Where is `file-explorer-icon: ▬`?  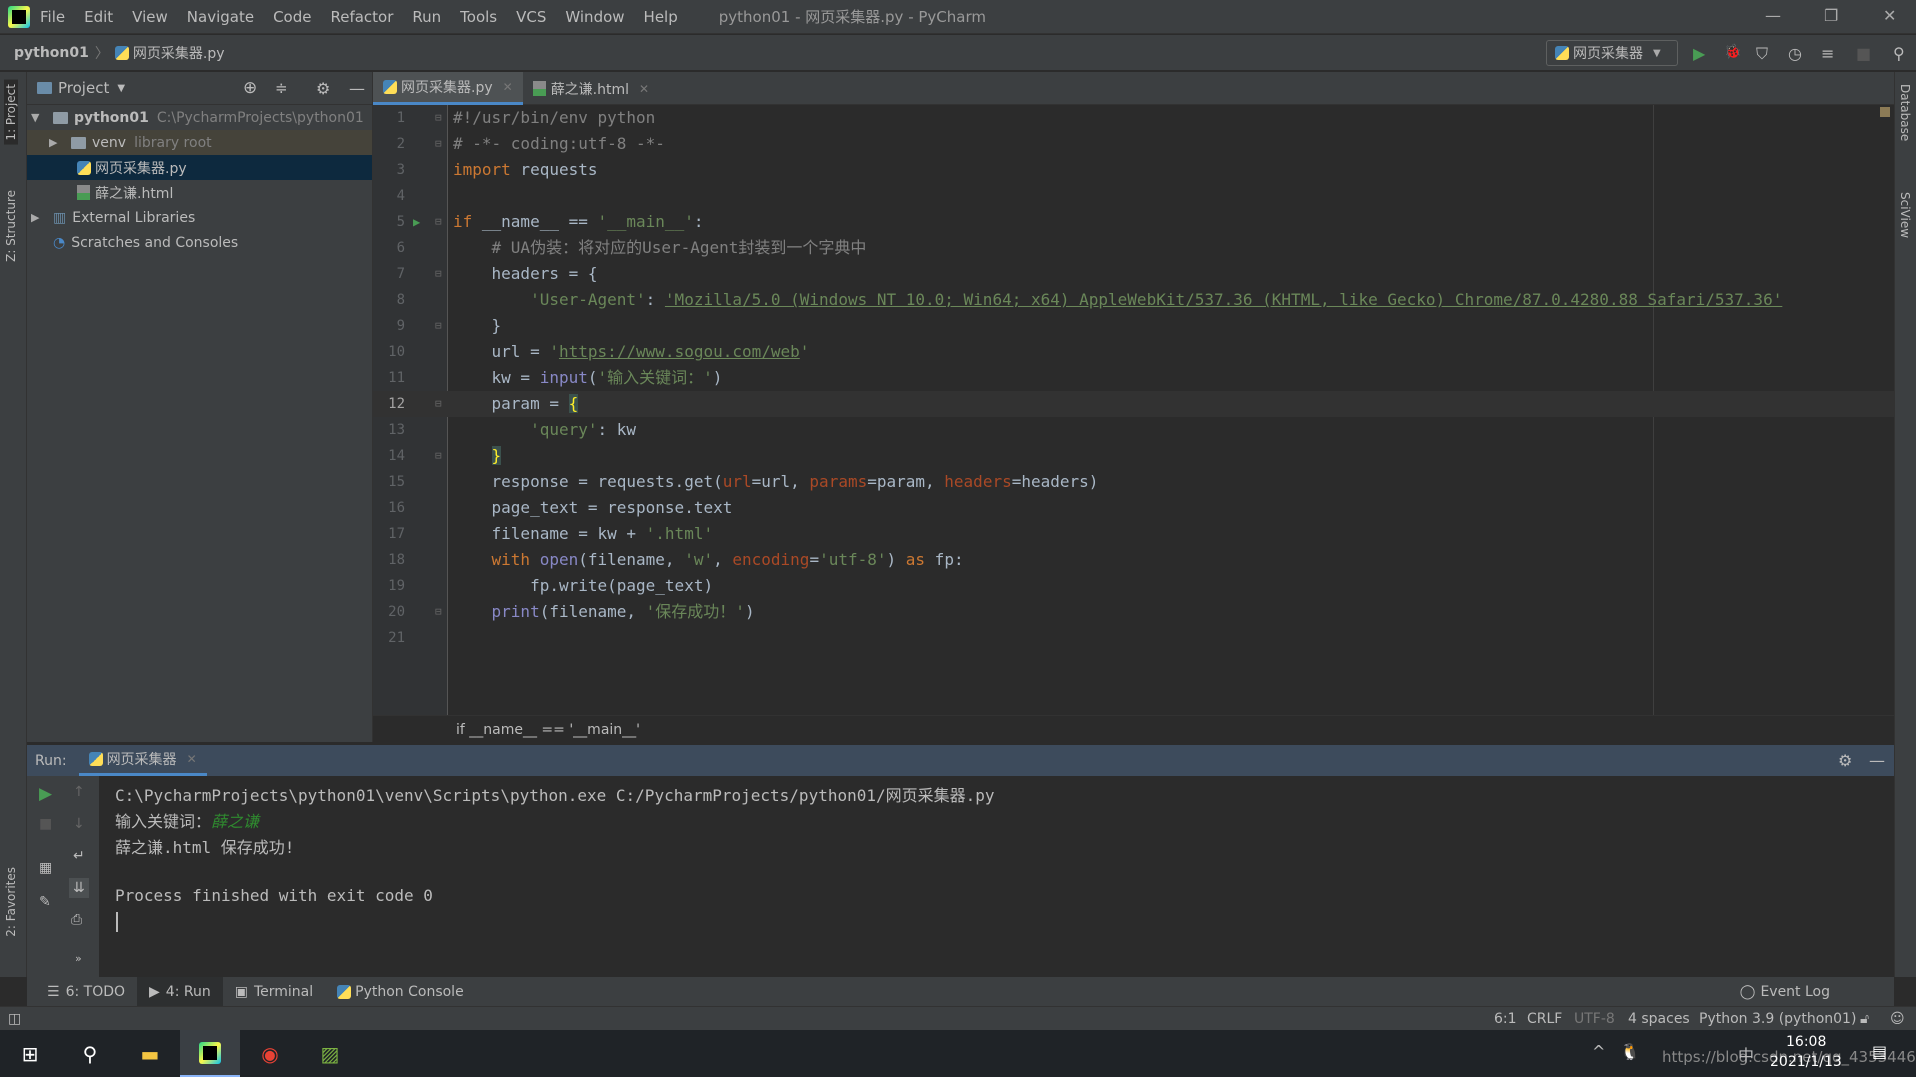 file-explorer-icon: ▬ is located at coordinates (150, 1053).